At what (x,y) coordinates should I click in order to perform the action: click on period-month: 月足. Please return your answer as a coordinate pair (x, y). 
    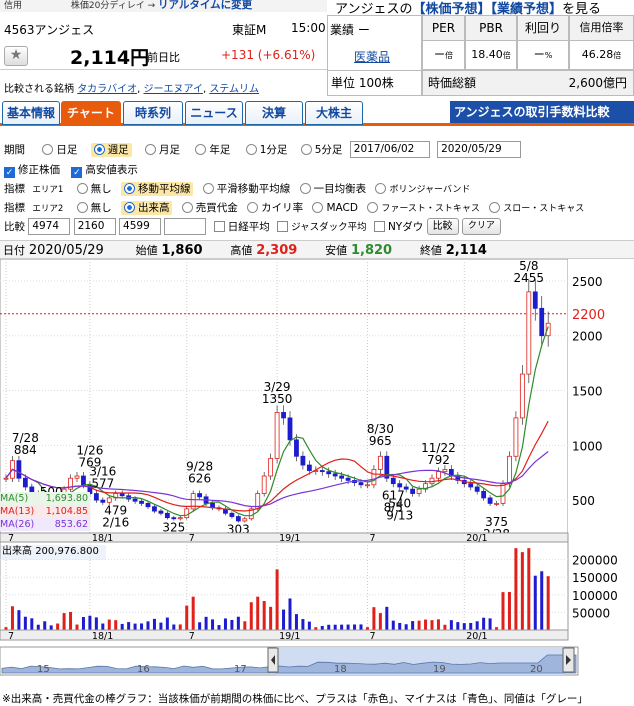
    Looking at the image, I should click on (162, 150).